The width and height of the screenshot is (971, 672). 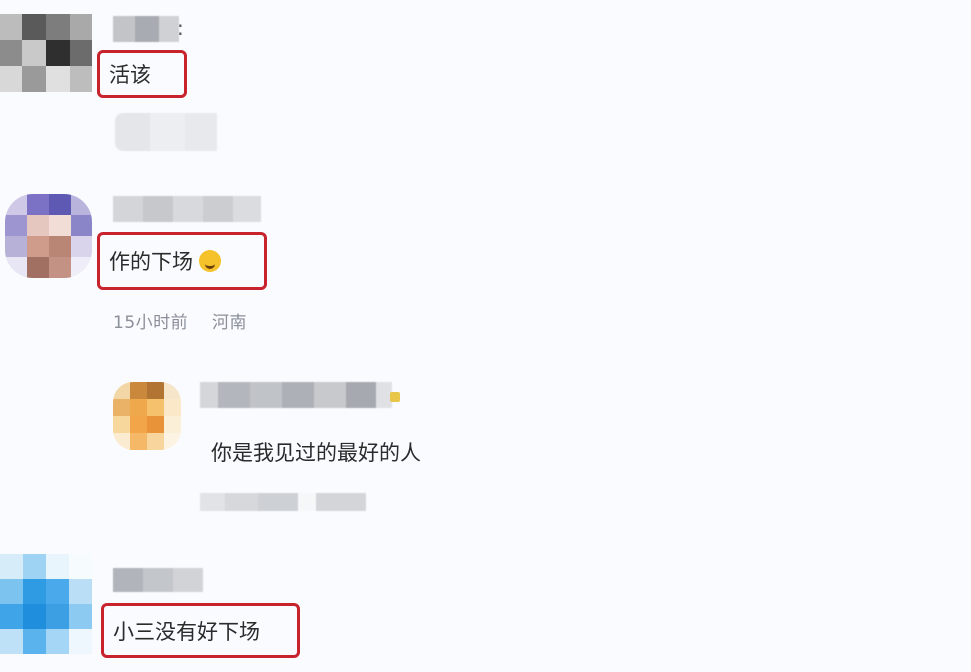 What do you see at coordinates (316, 453) in the screenshot?
I see `reply-text: 你是我见过的最好的人` at bounding box center [316, 453].